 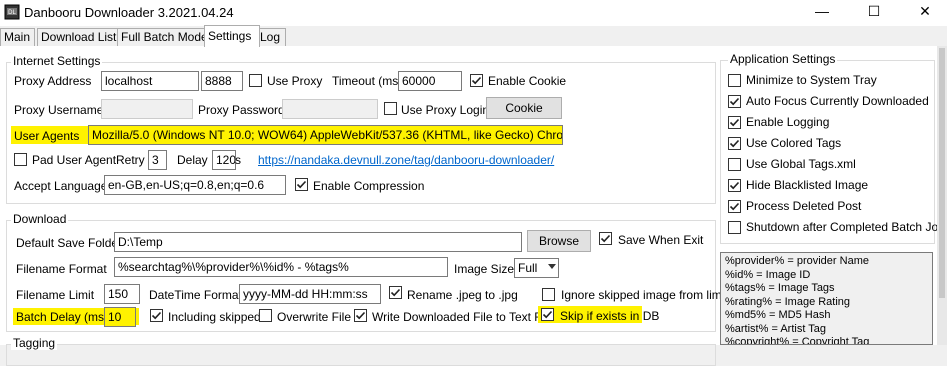 What do you see at coordinates (837, 101) in the screenshot?
I see `app-option-label: Auto Focus Currently Downloaded` at bounding box center [837, 101].